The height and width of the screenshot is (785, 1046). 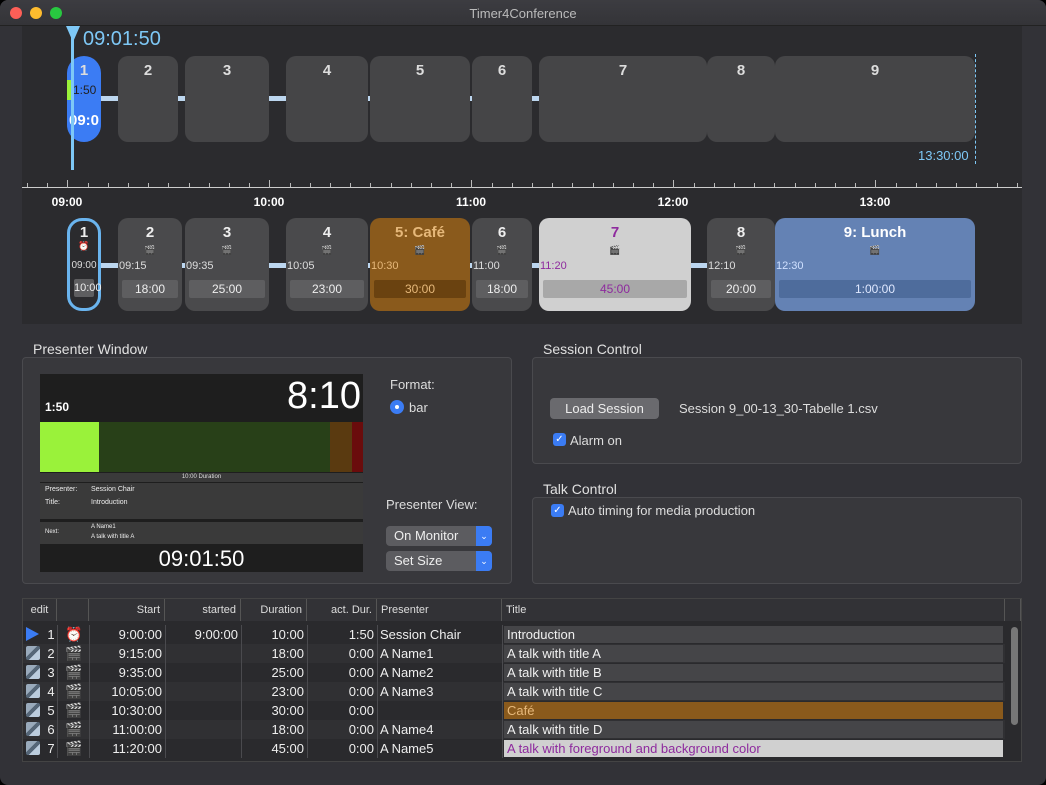 I want to click on table-header-icon, so click(x=73, y=610).